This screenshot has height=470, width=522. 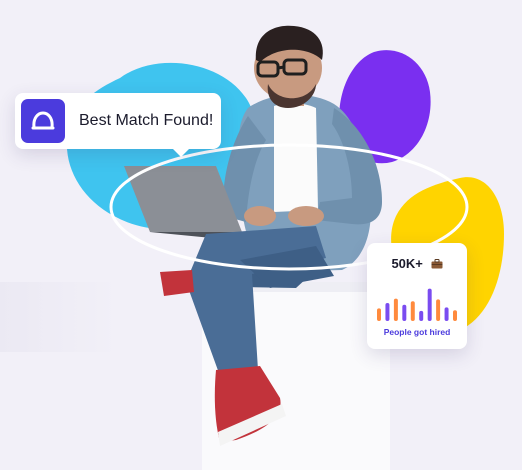 I want to click on app-logo-icon, so click(x=43, y=121).